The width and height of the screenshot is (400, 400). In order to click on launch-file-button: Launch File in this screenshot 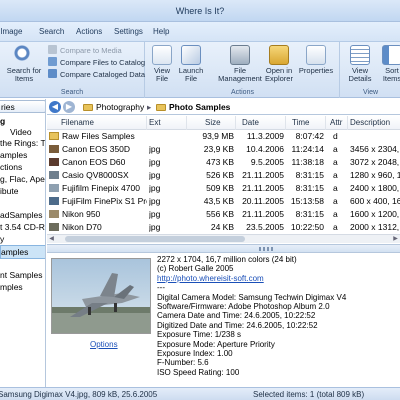, I will do `click(191, 64)`.